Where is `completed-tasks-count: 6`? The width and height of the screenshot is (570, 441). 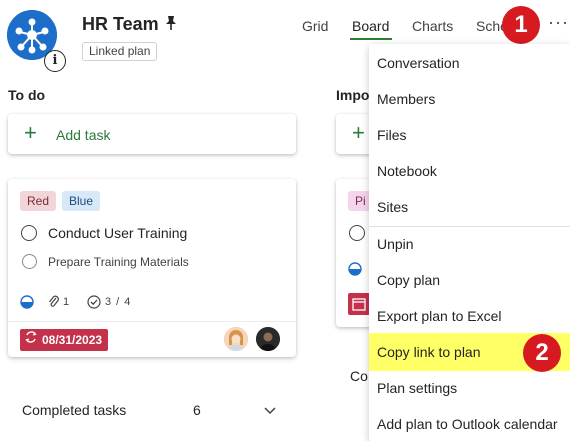
completed-tasks-count: 6 is located at coordinates (197, 410).